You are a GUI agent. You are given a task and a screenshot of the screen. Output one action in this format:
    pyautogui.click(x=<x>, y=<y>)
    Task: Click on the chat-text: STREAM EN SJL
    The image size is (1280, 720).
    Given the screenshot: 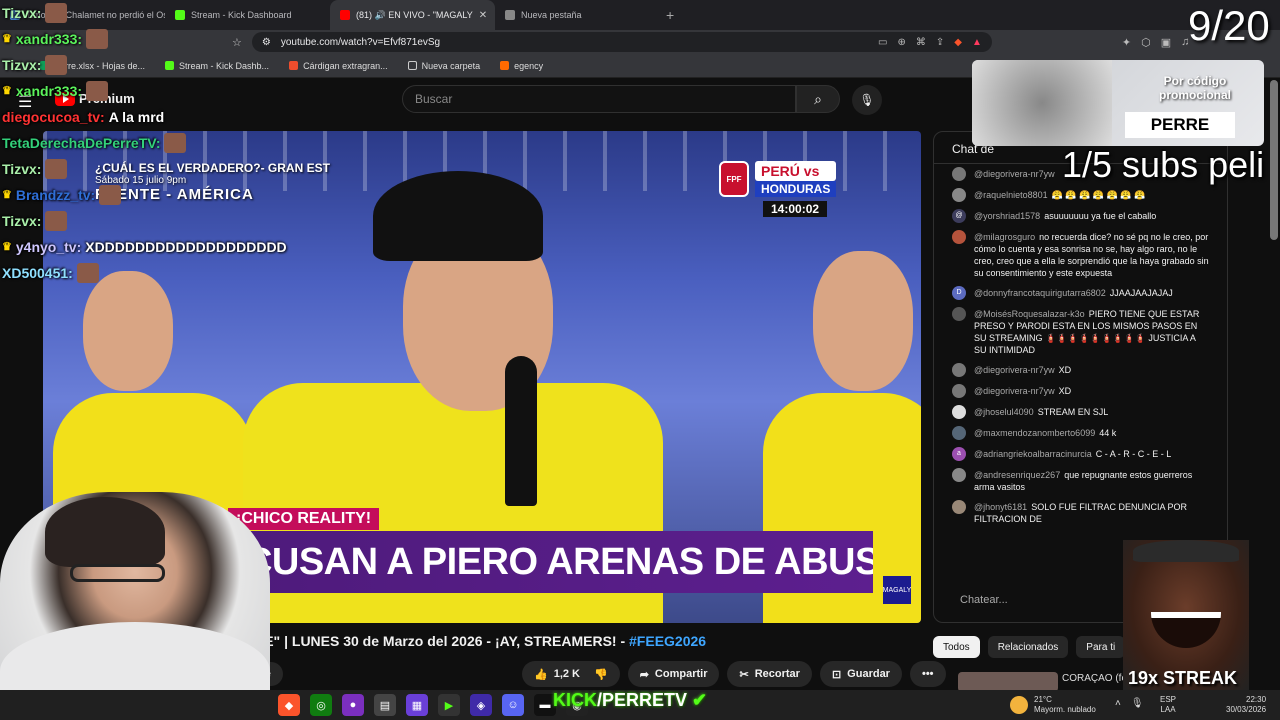 What is the action you would take?
    pyautogui.click(x=1073, y=412)
    